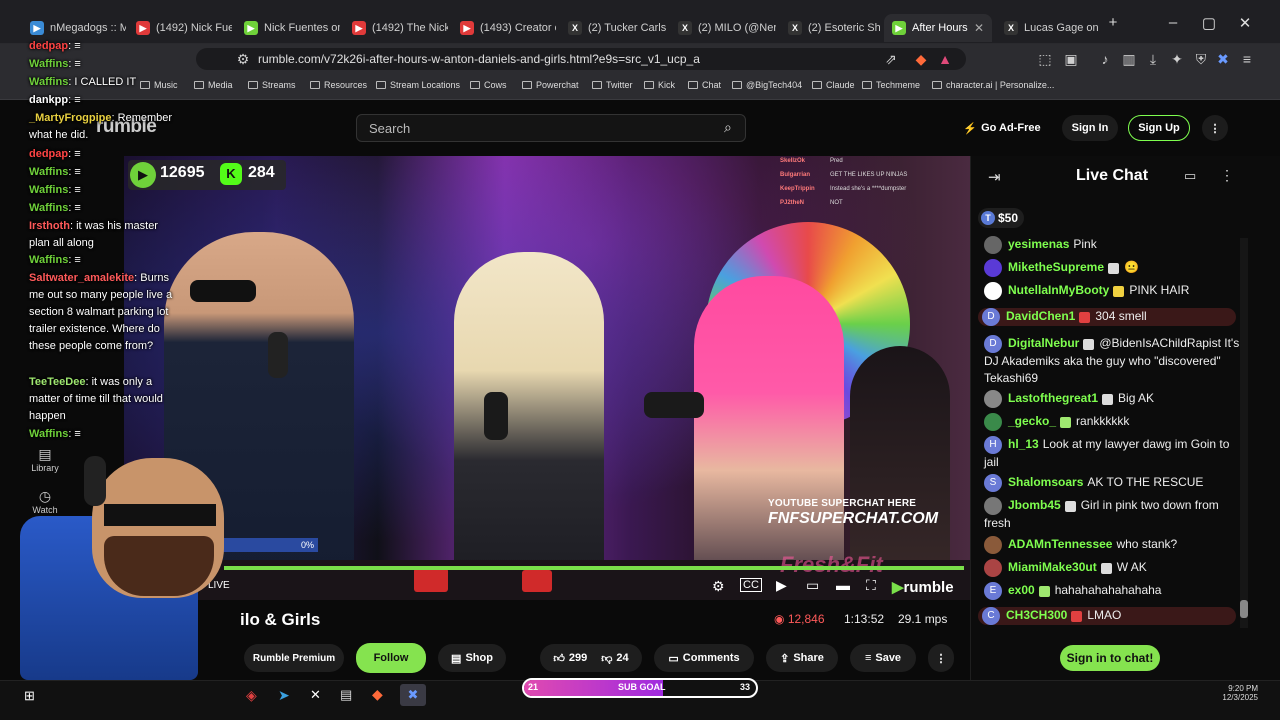 This screenshot has width=1280, height=720. I want to click on rant-badge: T $50, so click(1001, 218).